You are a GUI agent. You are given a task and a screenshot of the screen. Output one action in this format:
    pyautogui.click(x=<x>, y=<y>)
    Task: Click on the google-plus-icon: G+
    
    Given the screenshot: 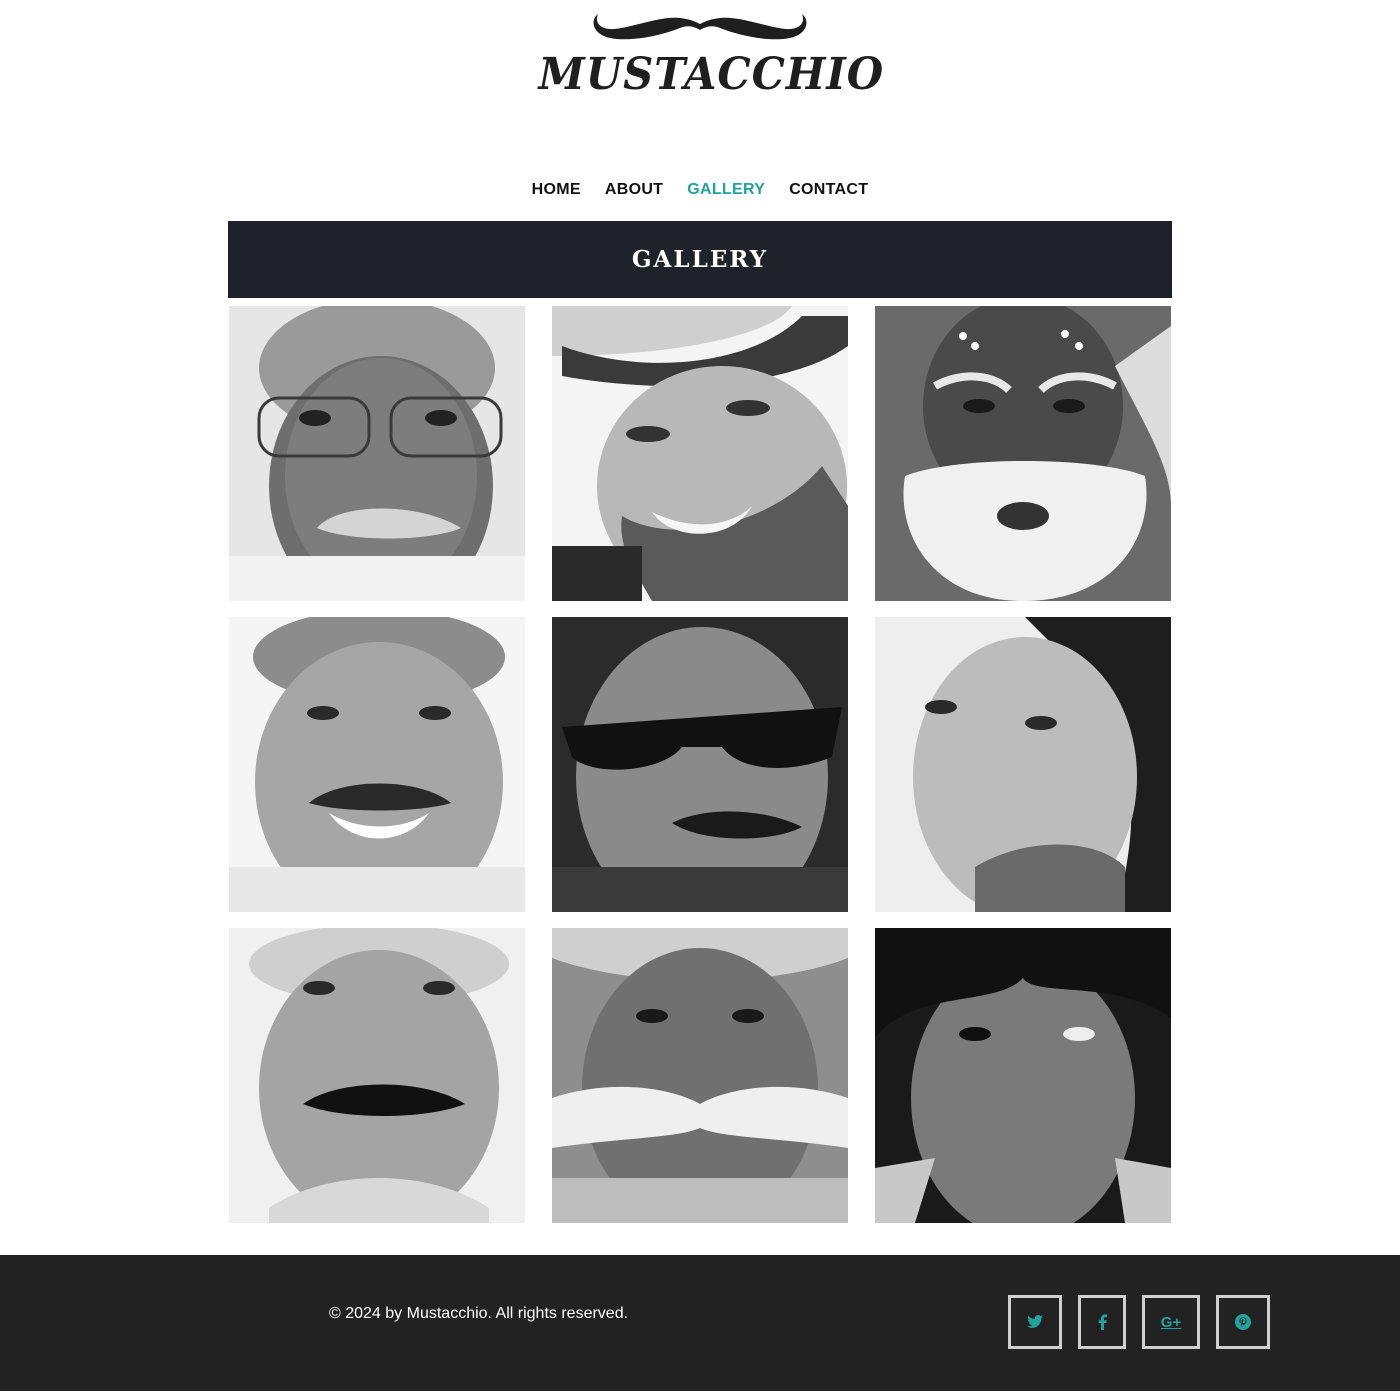 What is the action you would take?
    pyautogui.click(x=1171, y=1322)
    